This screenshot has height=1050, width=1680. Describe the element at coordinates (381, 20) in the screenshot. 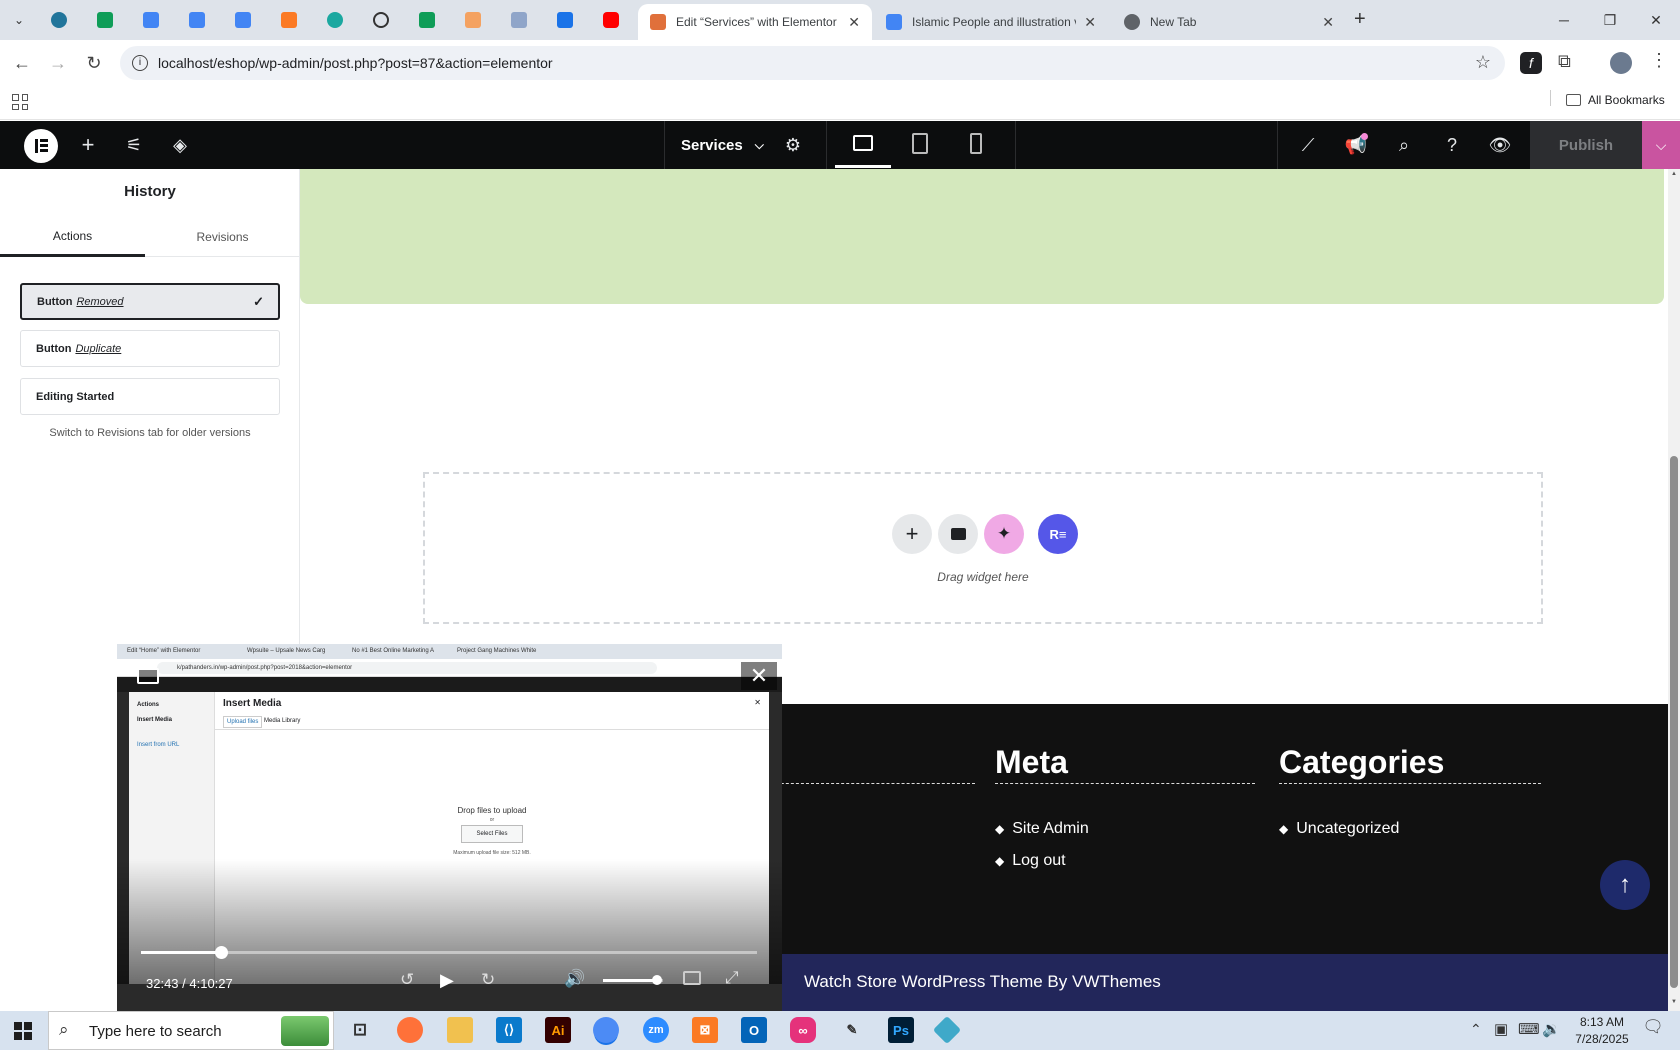

I see `pinned-tab-chatgpt` at that location.